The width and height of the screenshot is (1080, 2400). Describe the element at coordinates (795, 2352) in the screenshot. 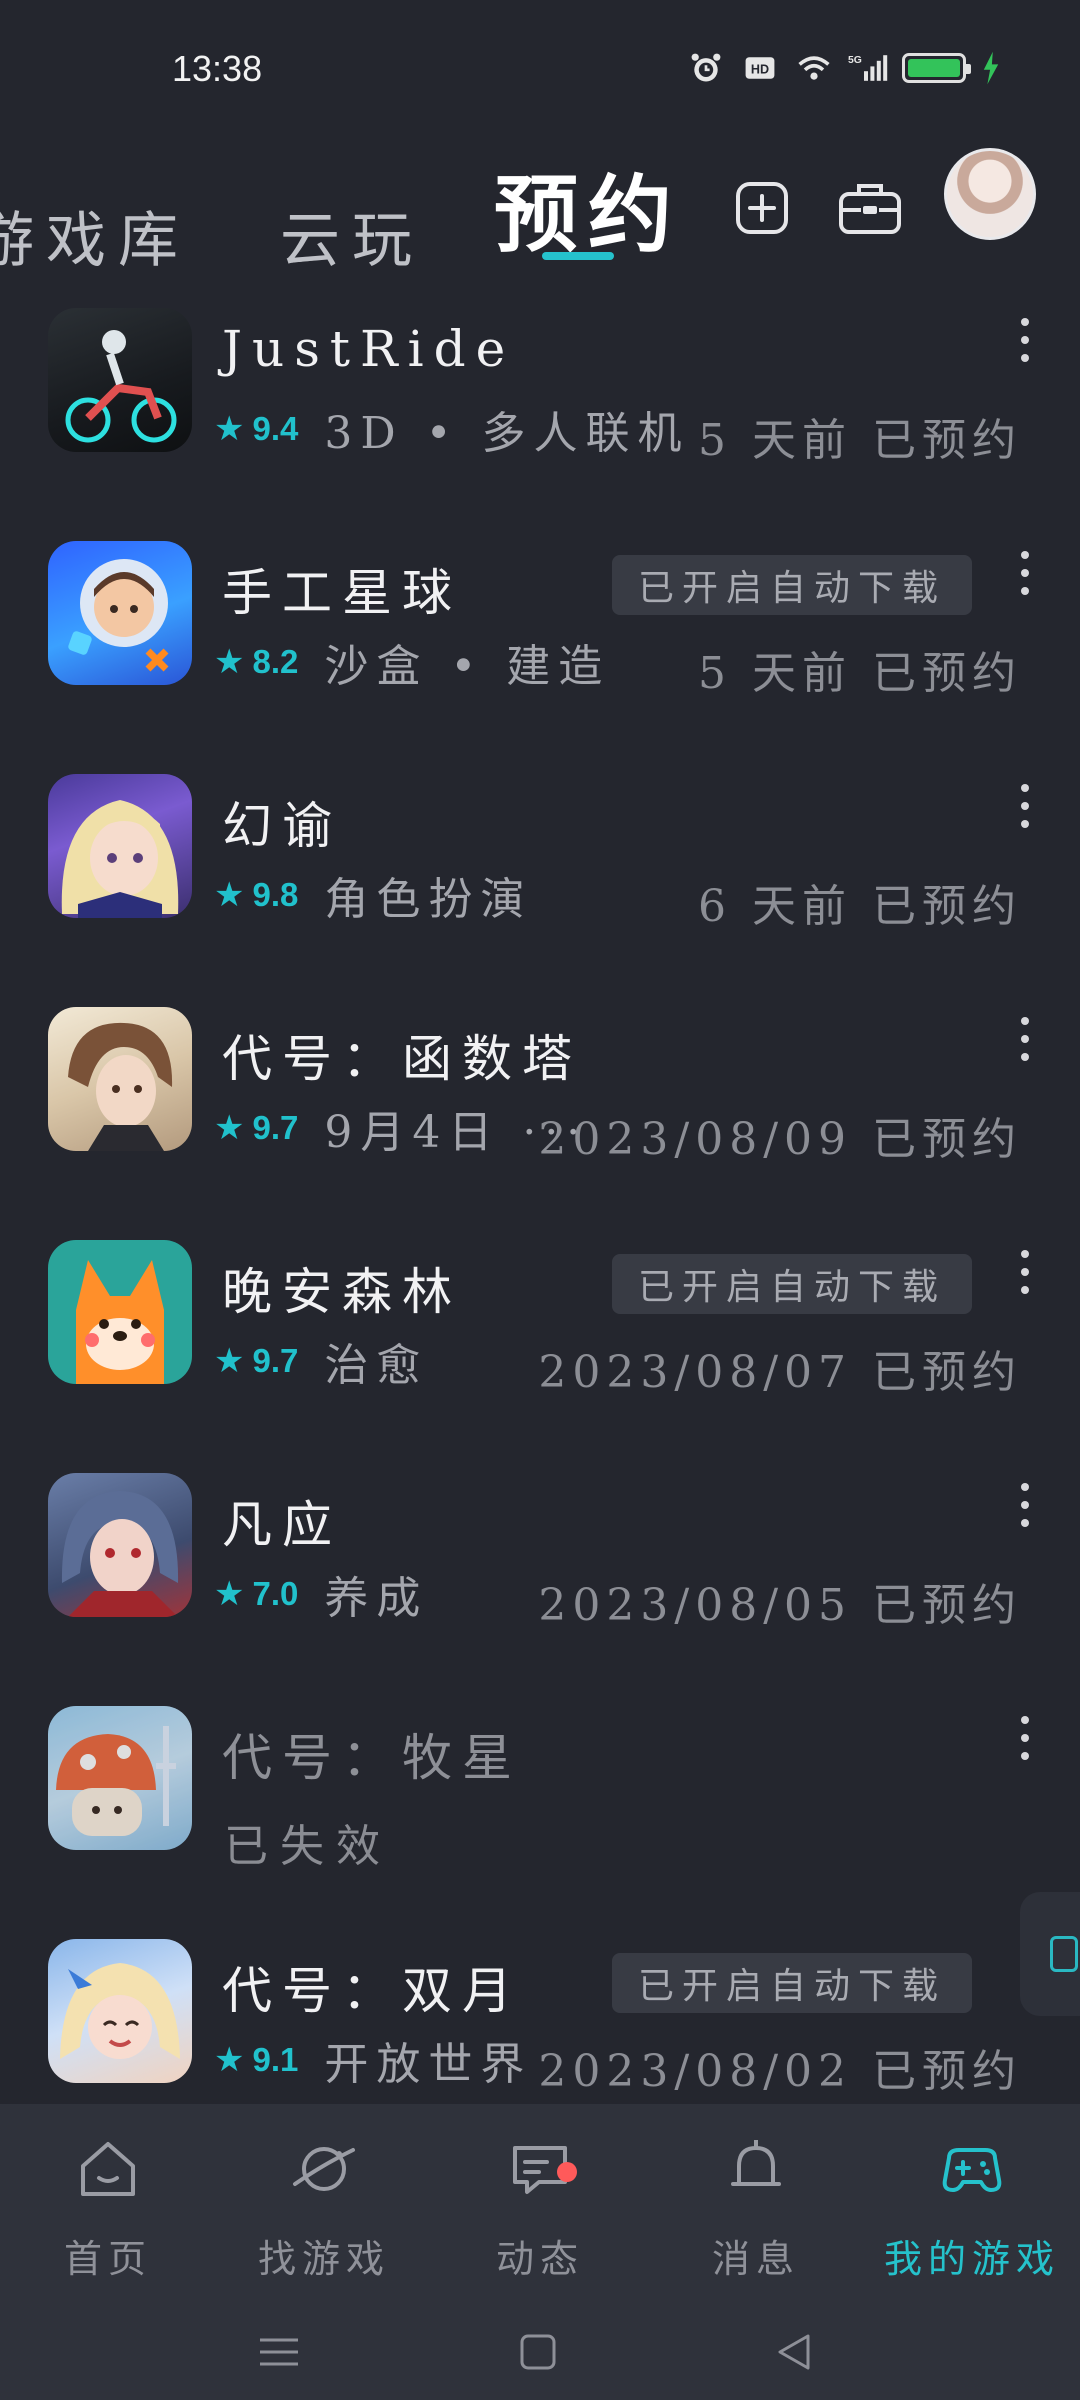

I see `back-icon` at that location.